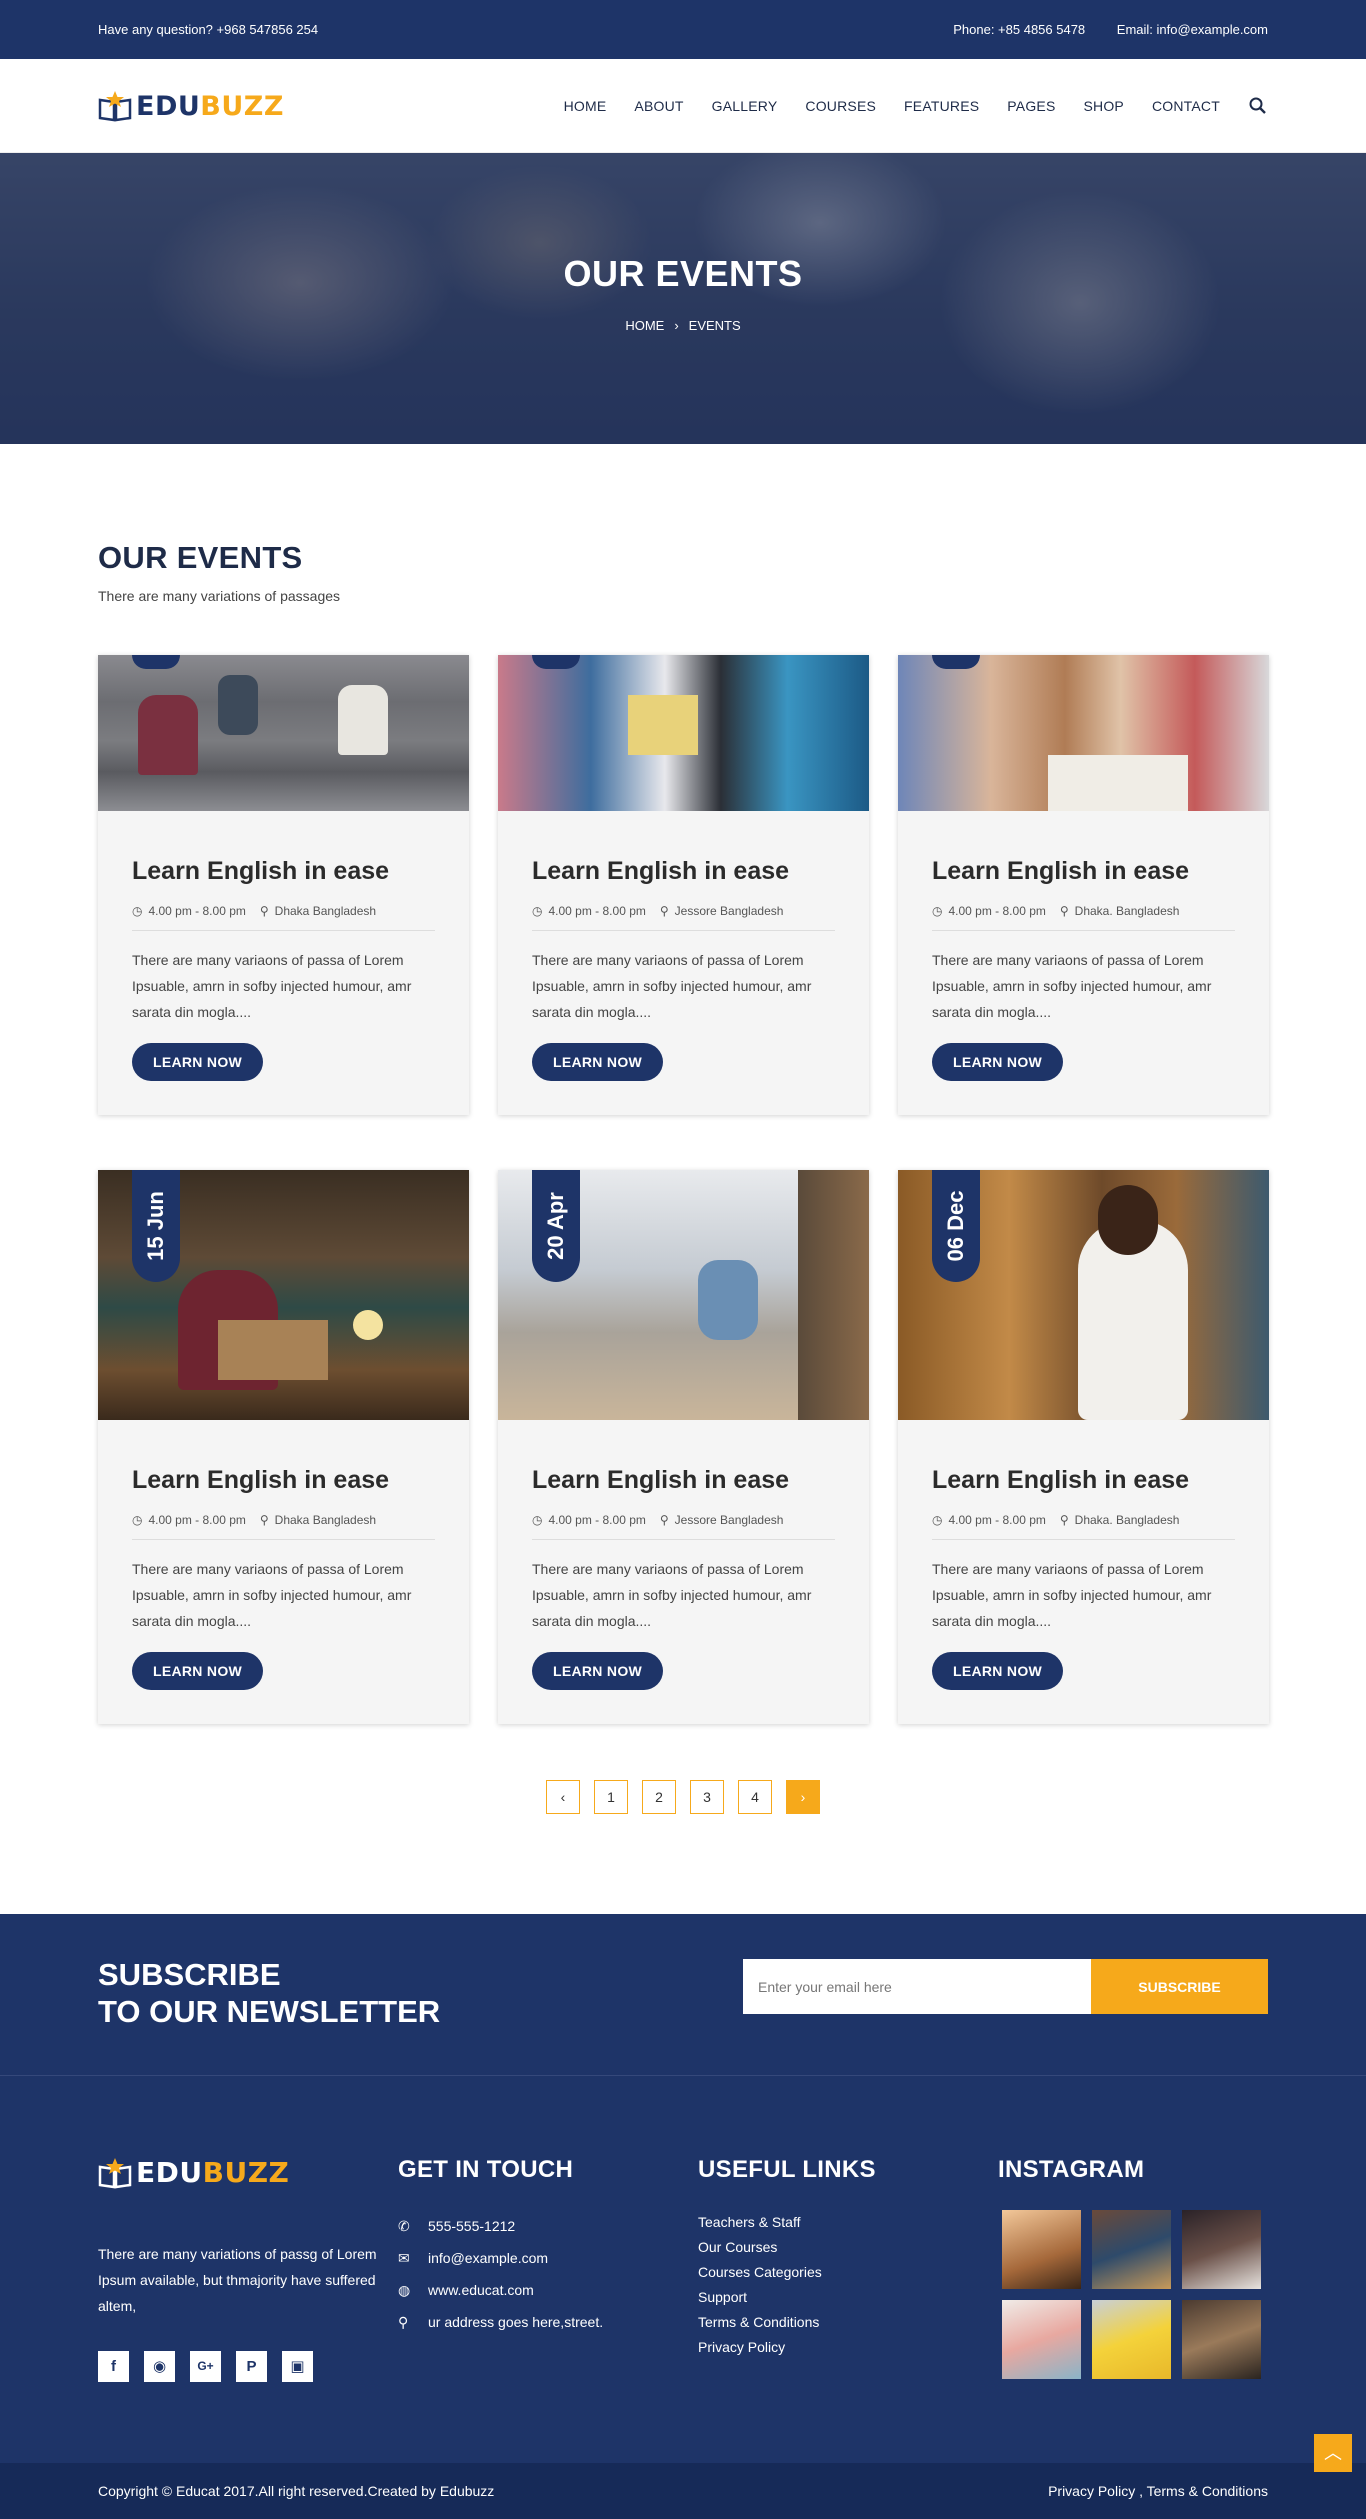 This screenshot has height=2519, width=1366. I want to click on newsletter-form: SUBSCRIBE, so click(1005, 1986).